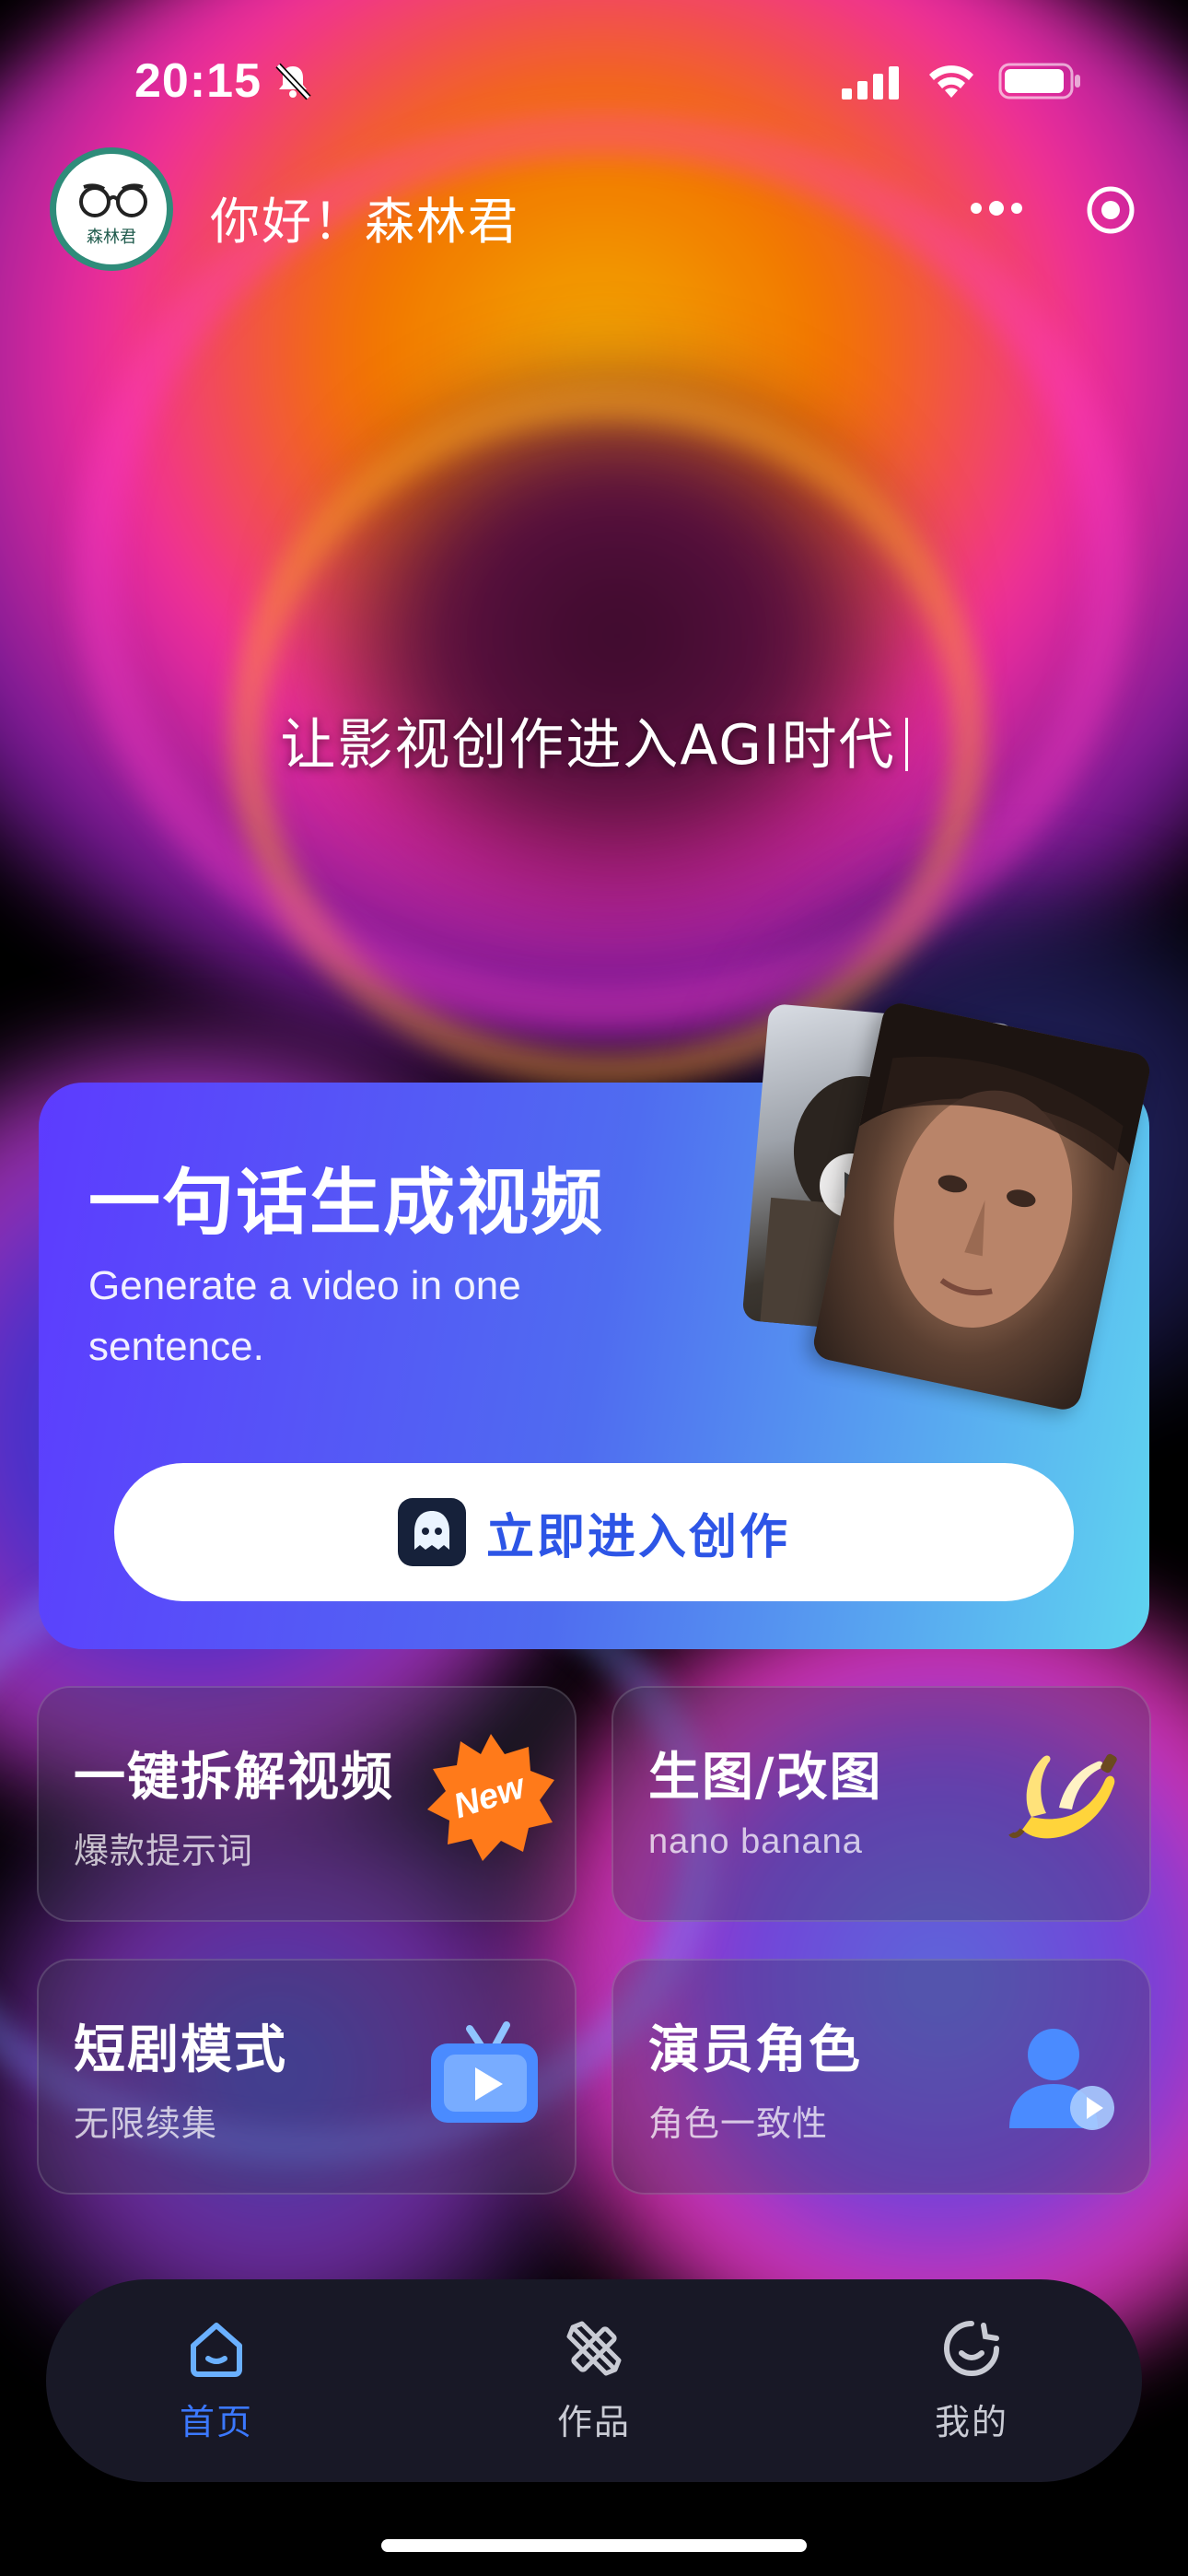  What do you see at coordinates (637, 1537) in the screenshot?
I see `start-creating-label: 立即进入创作` at bounding box center [637, 1537].